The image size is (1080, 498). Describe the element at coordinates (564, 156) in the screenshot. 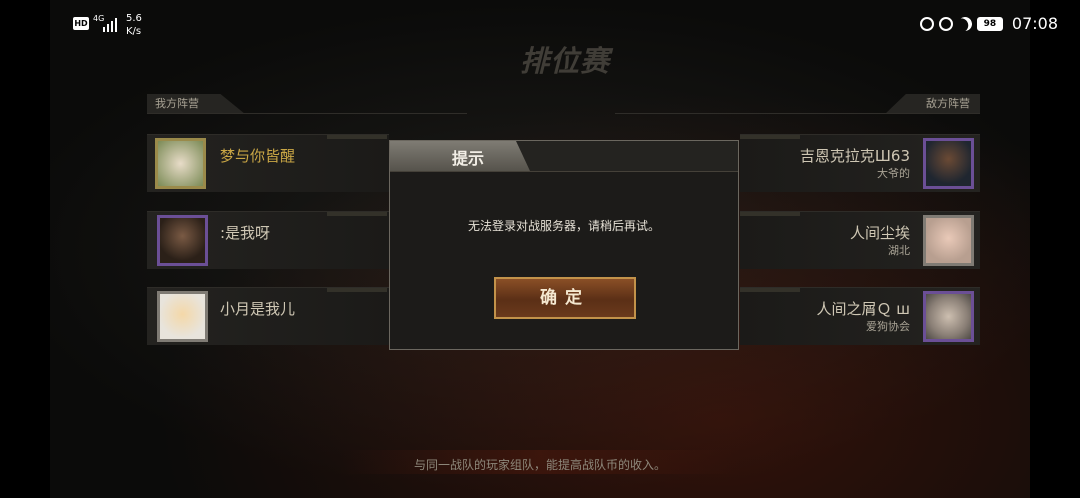

I see `dialog-header: 提示` at that location.